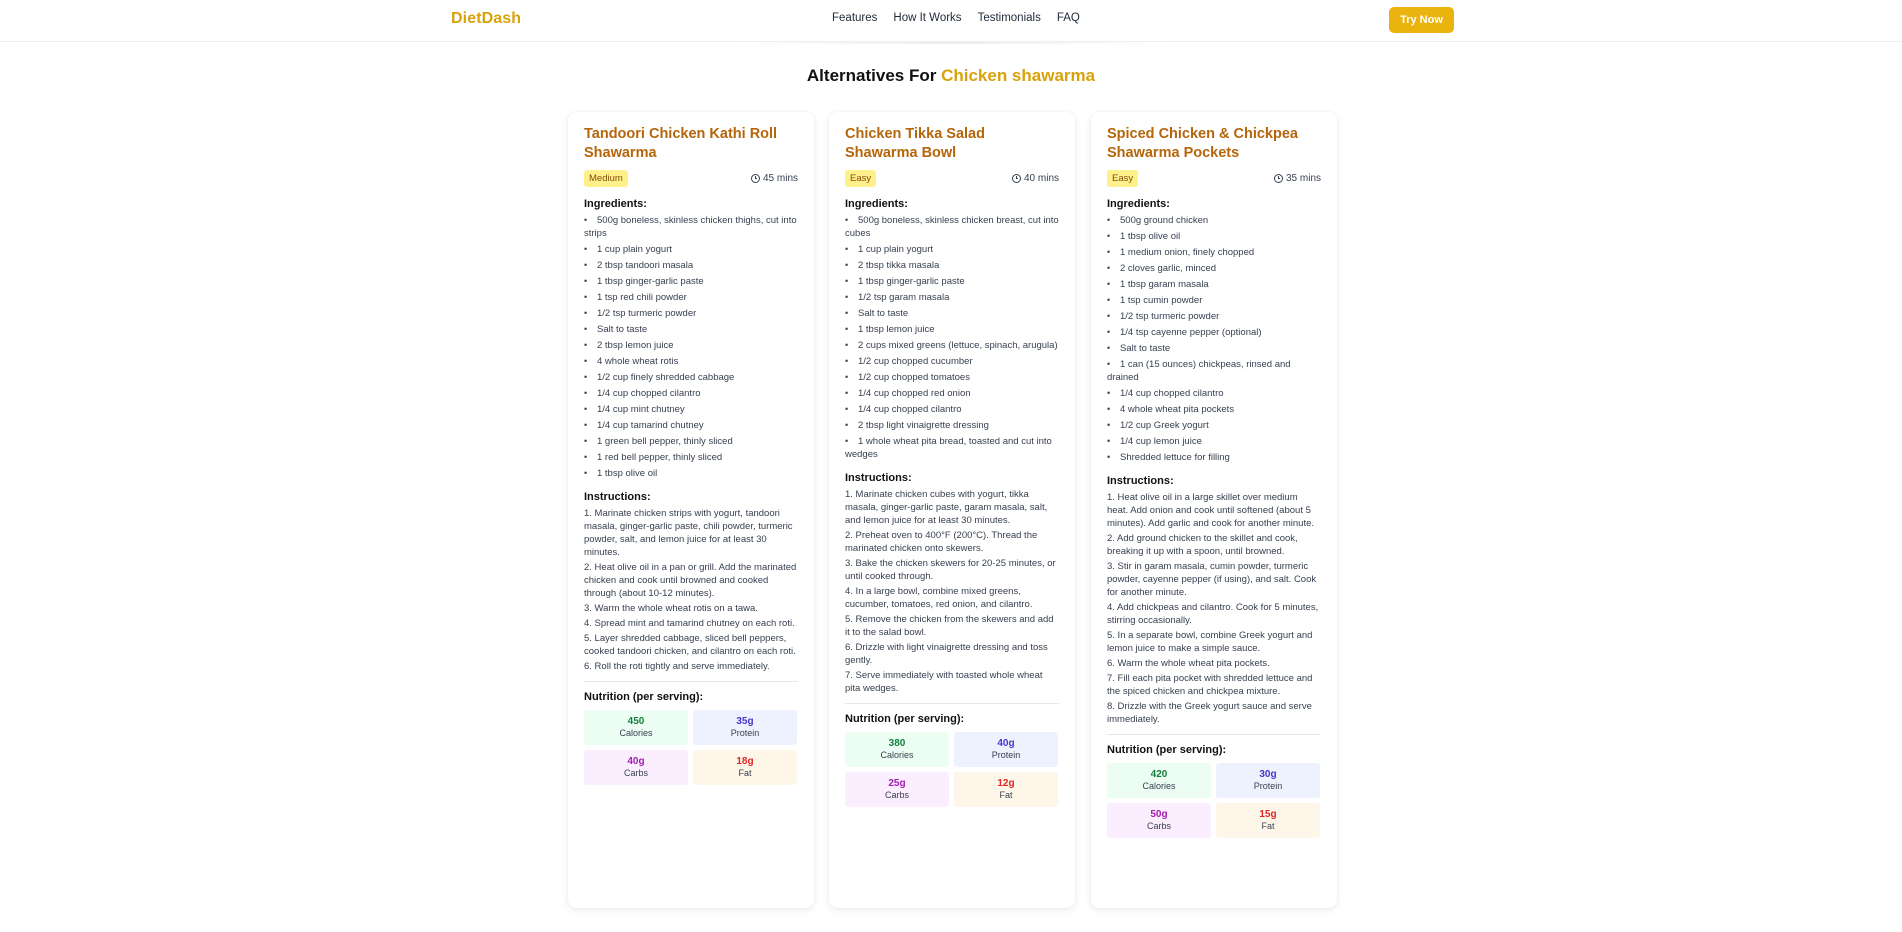  I want to click on nutrition-fat: 12g Fat, so click(1006, 789).